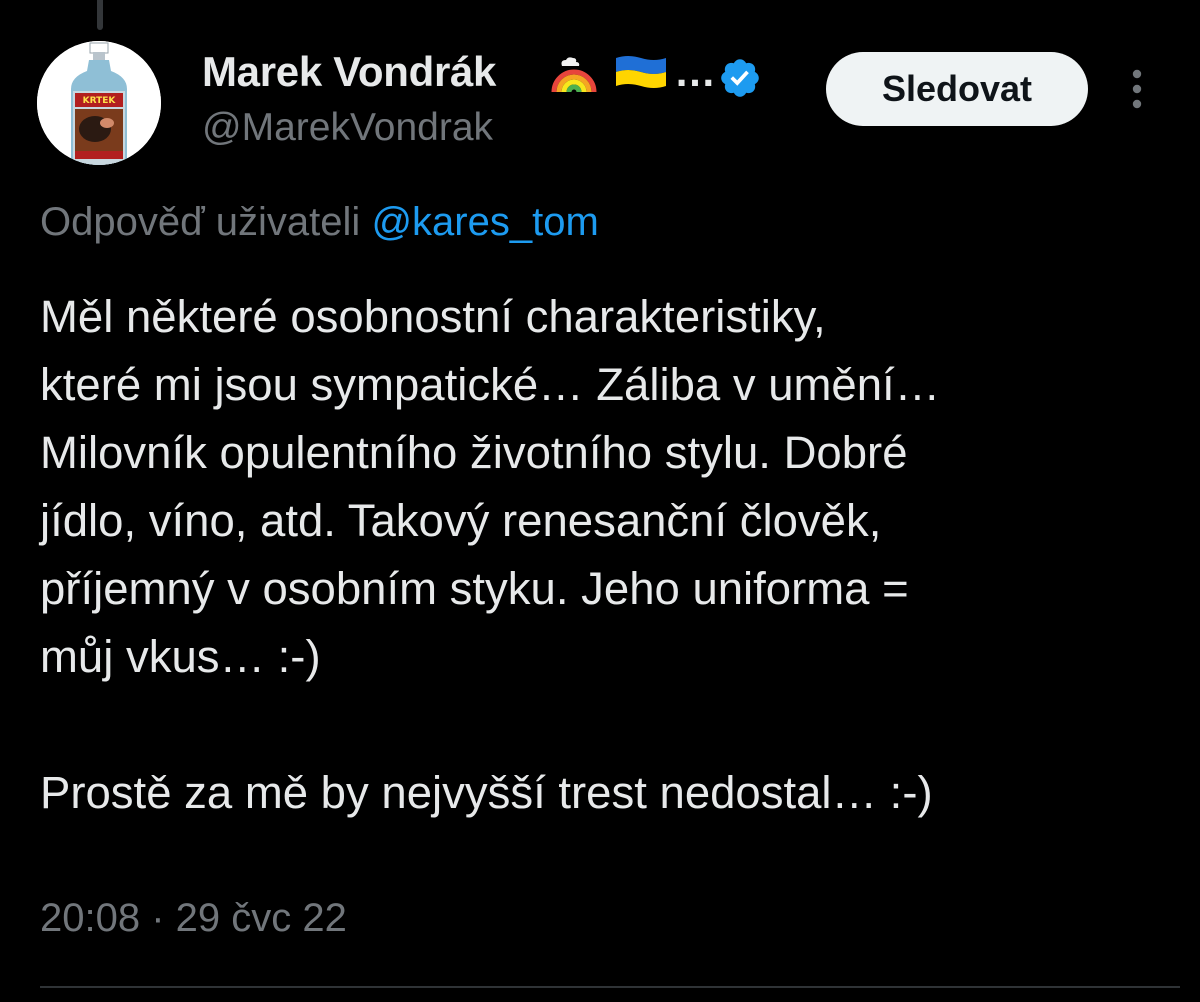  Describe the element at coordinates (957, 89) in the screenshot. I see `follow-button: Sledovat` at that location.